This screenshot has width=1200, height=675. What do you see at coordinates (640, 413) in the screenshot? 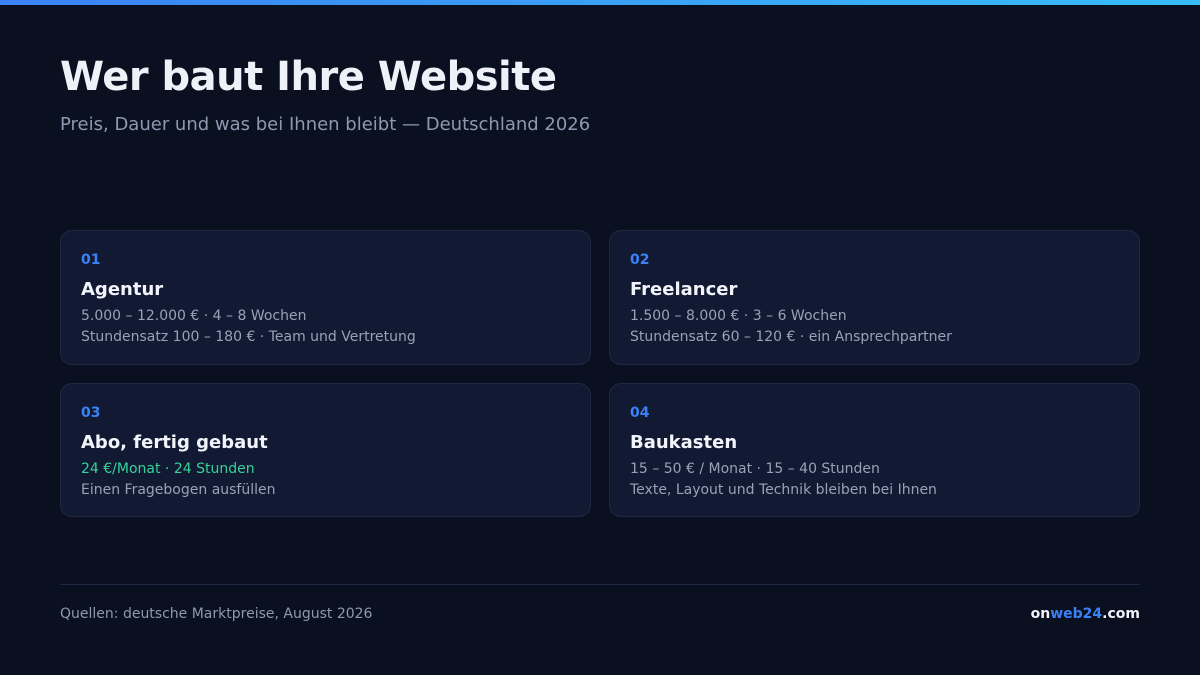
I see `card-number: 04` at bounding box center [640, 413].